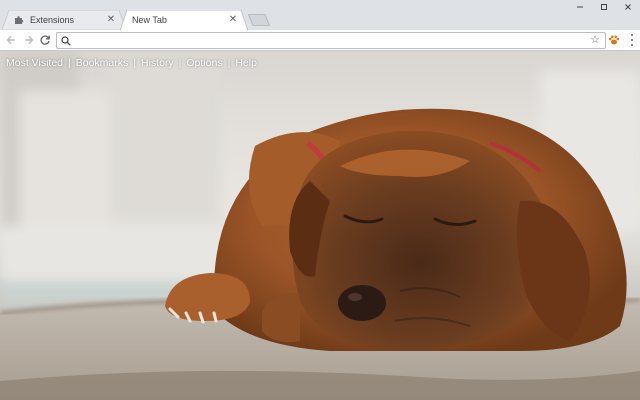 The height and width of the screenshot is (400, 640). I want to click on tab-new-tab: New Tab ✕, so click(184, 20).